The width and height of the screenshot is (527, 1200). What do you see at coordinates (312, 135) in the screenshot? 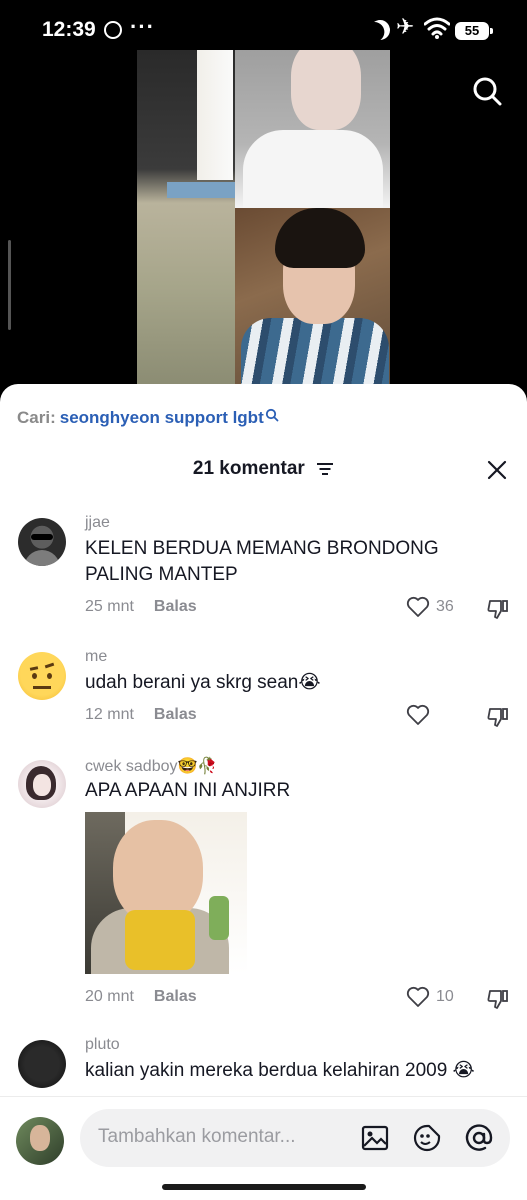
I see `video-panel-top-right` at bounding box center [312, 135].